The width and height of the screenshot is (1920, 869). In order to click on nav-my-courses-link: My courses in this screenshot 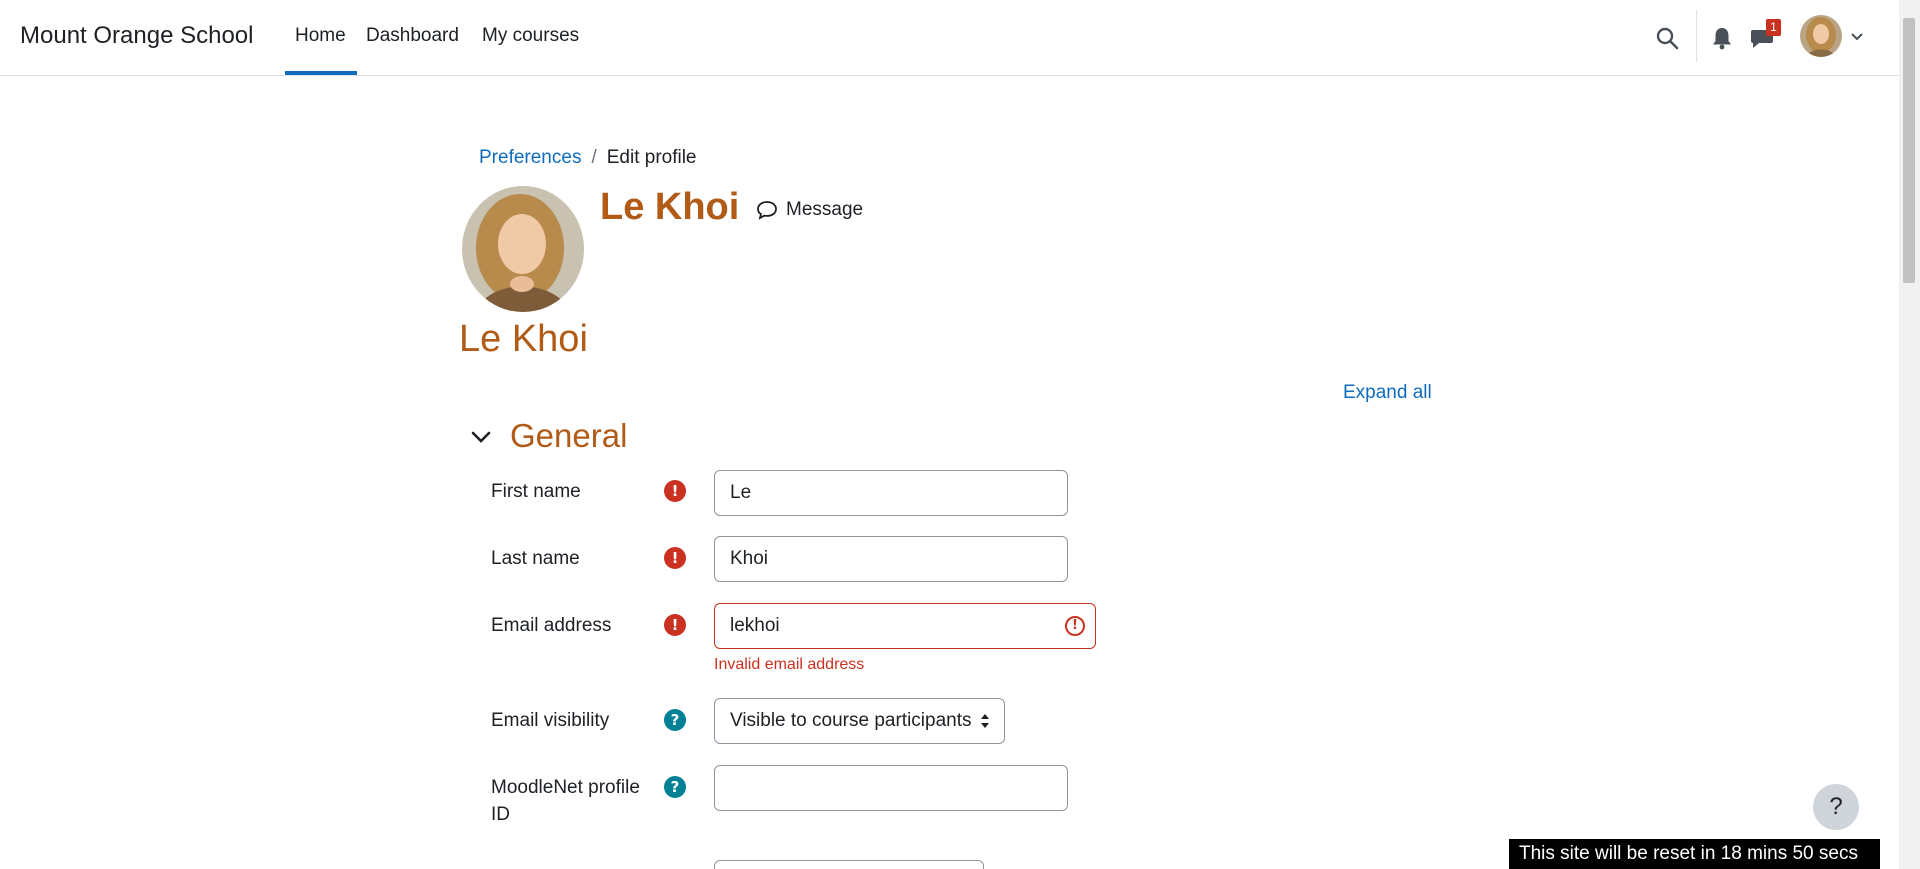, I will do `click(530, 36)`.